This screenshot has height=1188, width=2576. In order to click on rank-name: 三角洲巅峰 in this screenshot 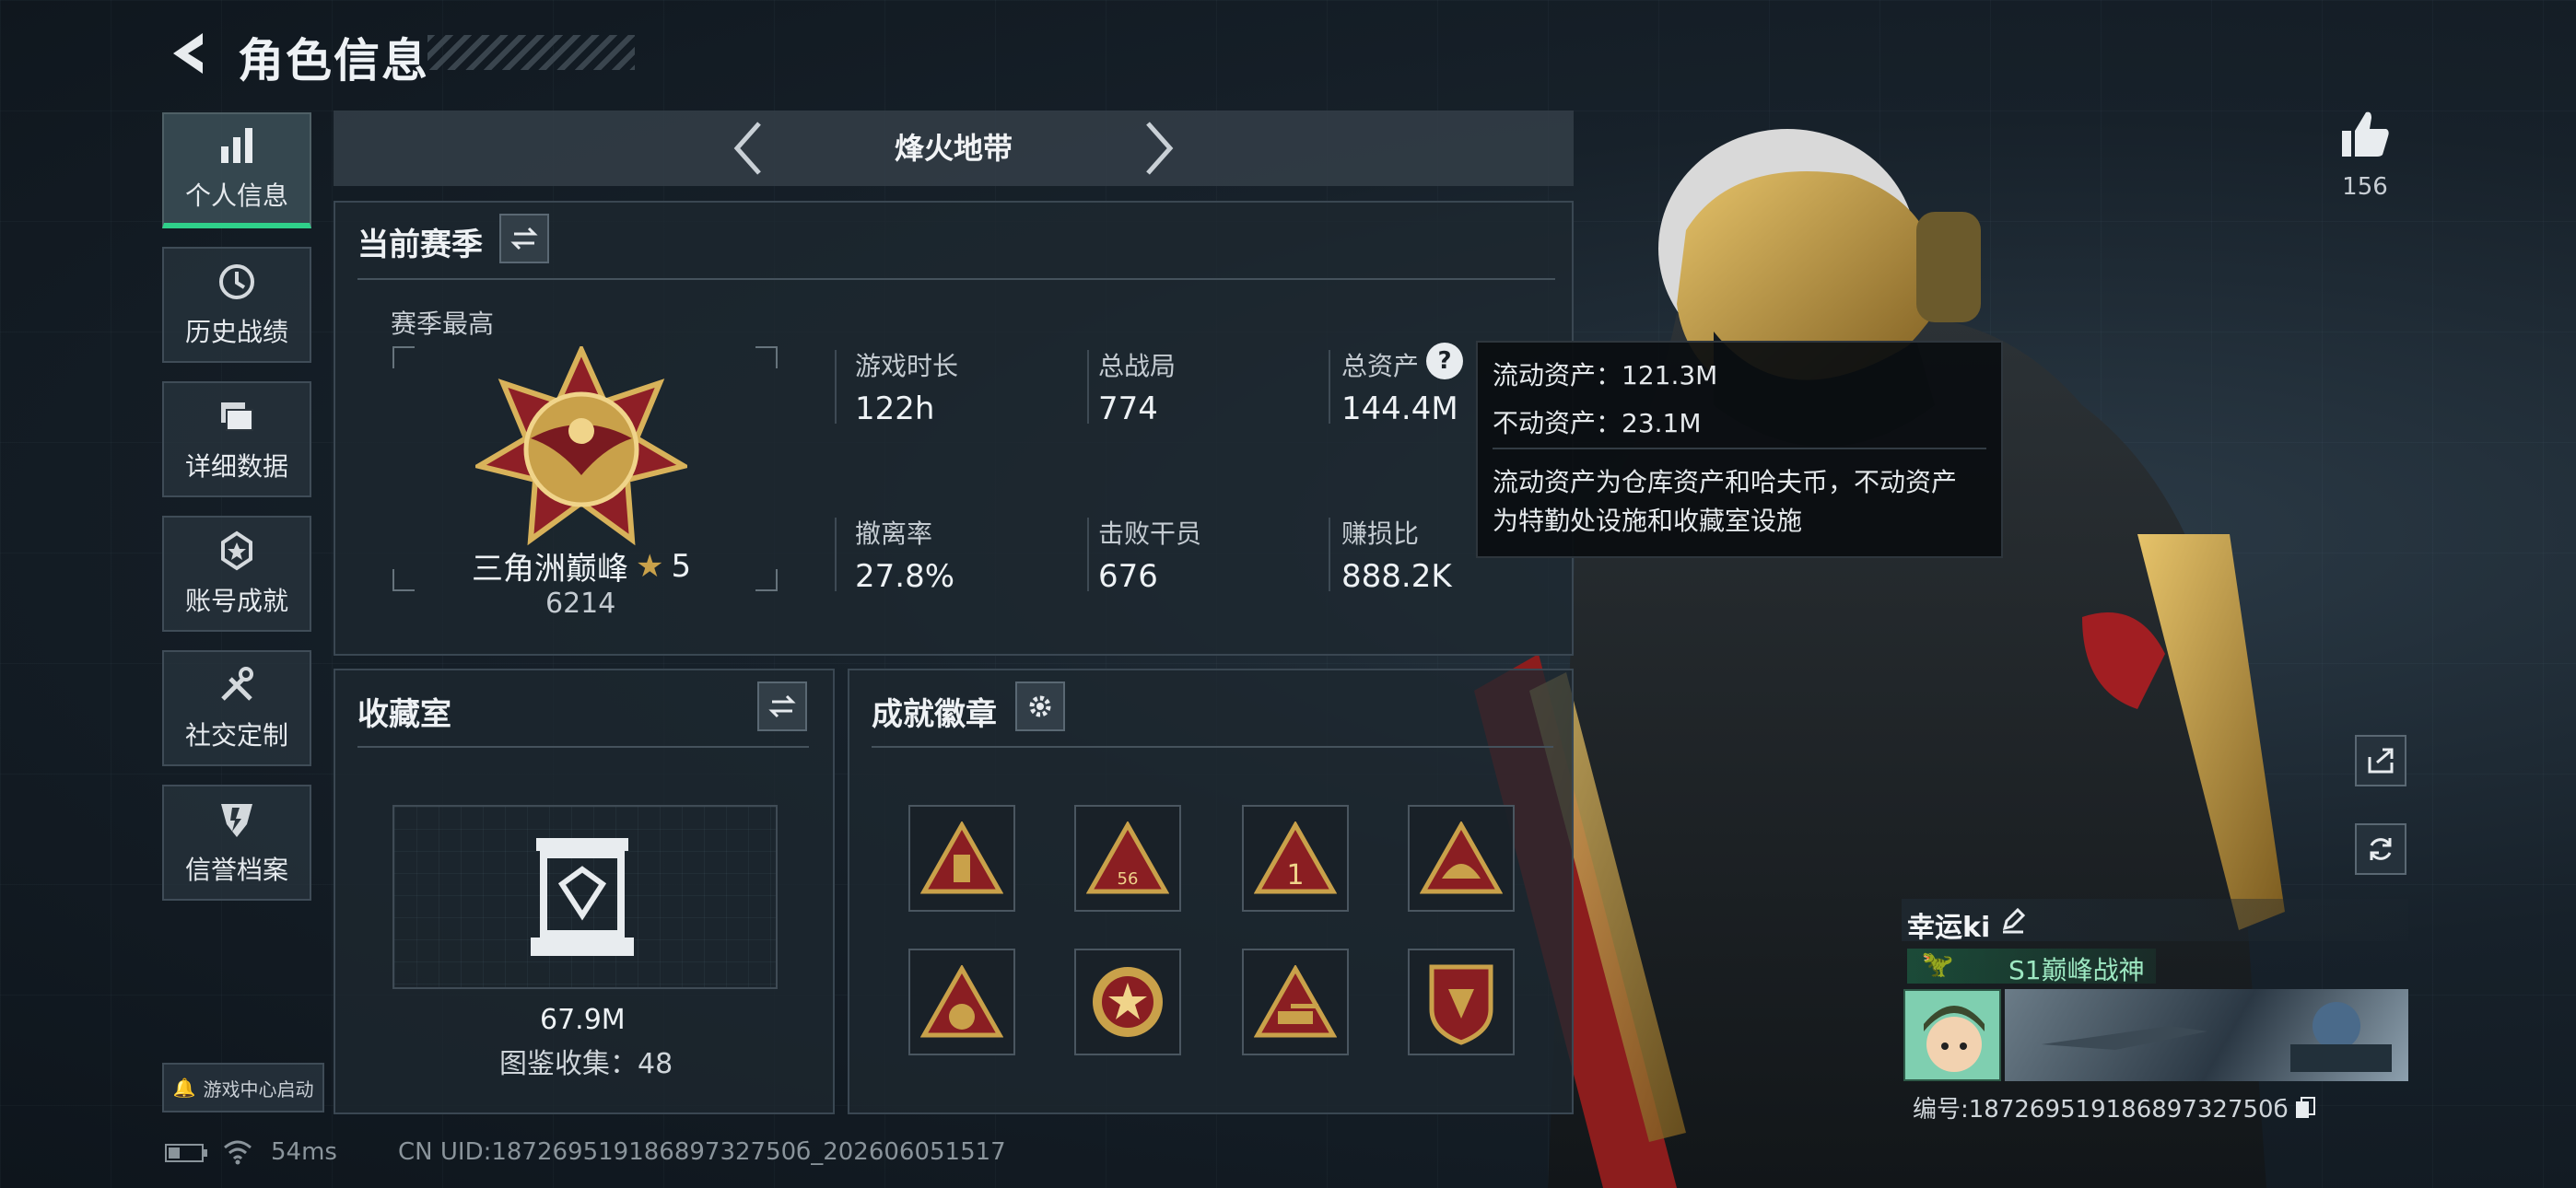, I will do `click(550, 569)`.